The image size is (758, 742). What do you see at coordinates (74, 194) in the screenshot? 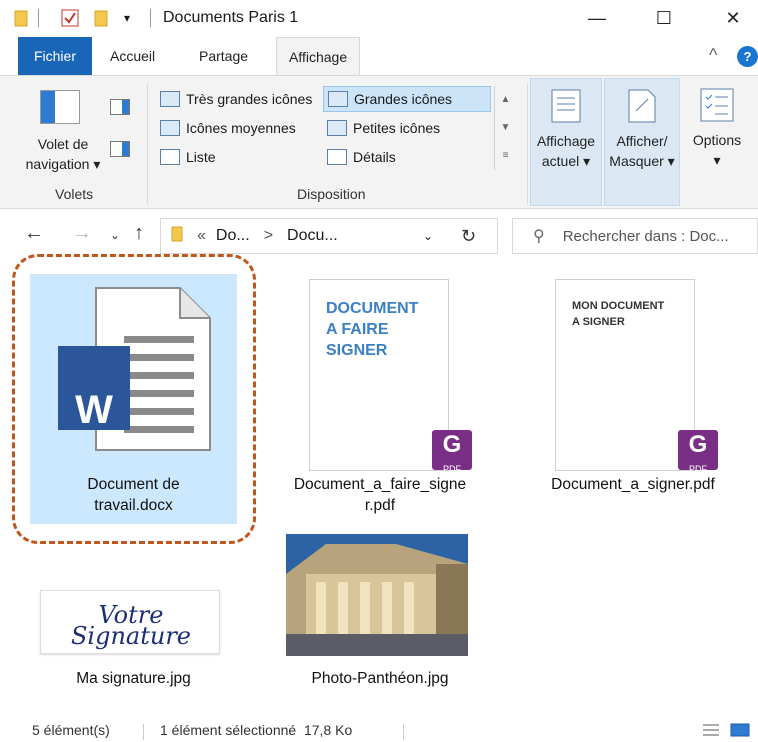
I see `group-label-volets: Volets` at bounding box center [74, 194].